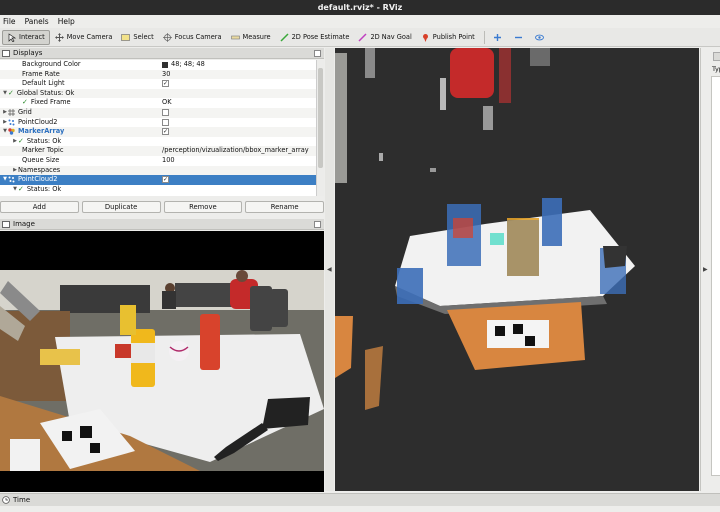 This screenshot has width=720, height=512. What do you see at coordinates (24, 224) in the screenshot?
I see `image-panel-title: Image` at bounding box center [24, 224].